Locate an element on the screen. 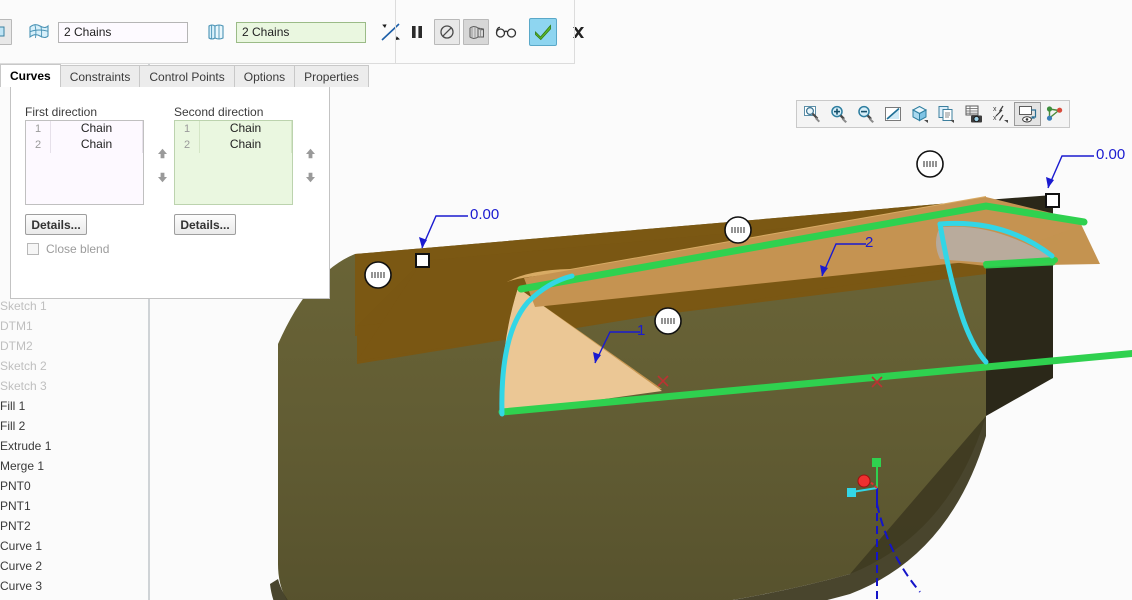 This screenshot has width=1132, height=600. dimension-label-right: 0.00 is located at coordinates (1110, 154).